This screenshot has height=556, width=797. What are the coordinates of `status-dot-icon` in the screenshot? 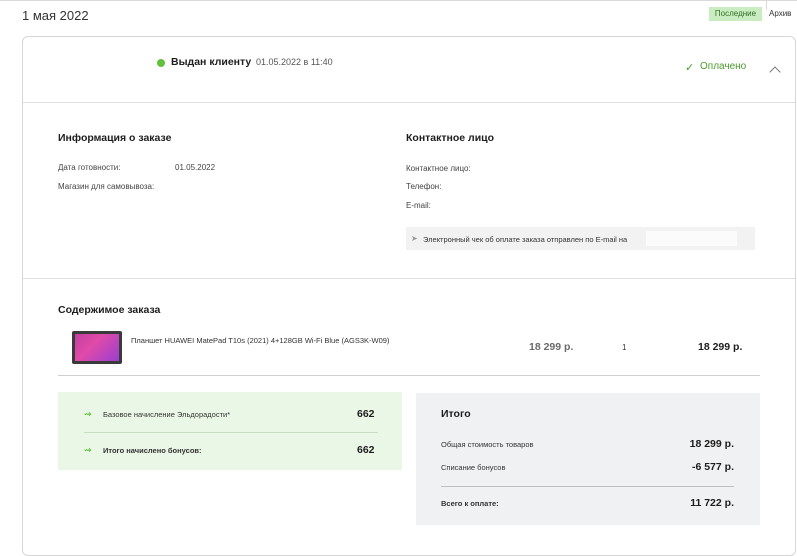 It's located at (161, 63).